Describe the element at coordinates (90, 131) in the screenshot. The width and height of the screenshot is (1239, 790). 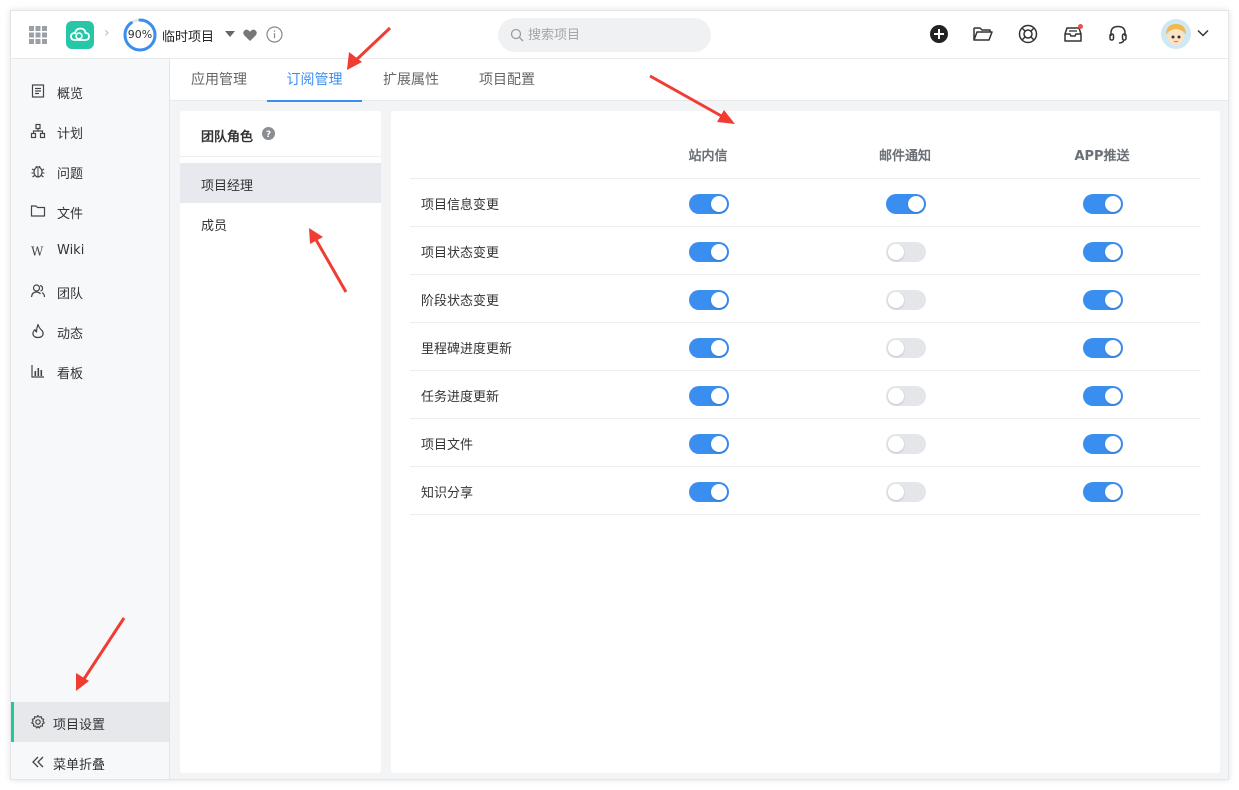
I see `sidebar-item-plan: 计划` at that location.